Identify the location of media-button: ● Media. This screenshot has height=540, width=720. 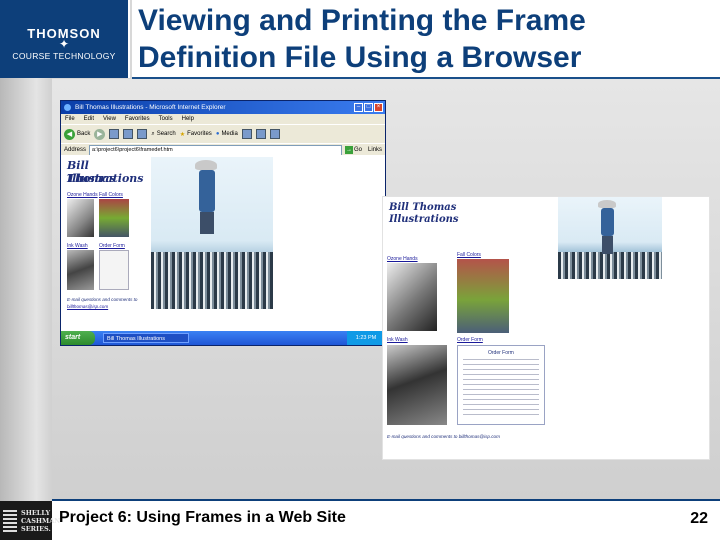
(227, 134).